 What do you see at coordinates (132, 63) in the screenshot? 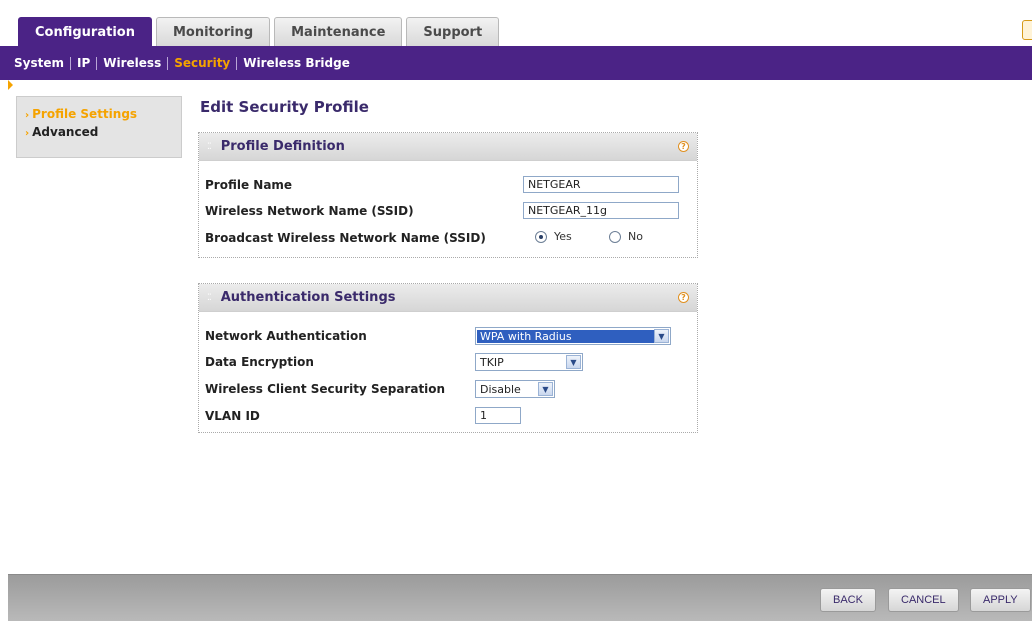
I see `subnav-wireless: Wireless` at bounding box center [132, 63].